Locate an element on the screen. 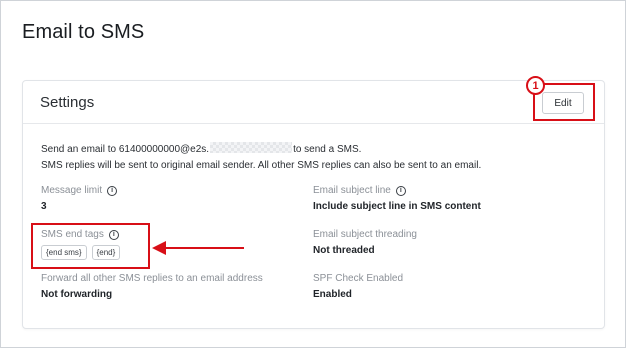  spf-check-label: SPF Check Enabled is located at coordinates (358, 278).